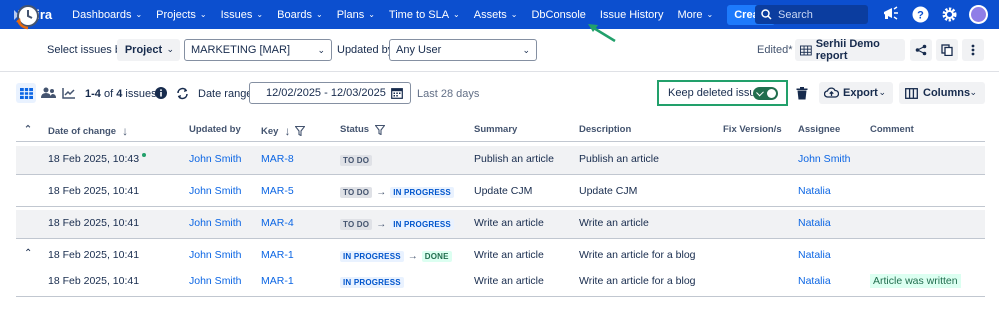 This screenshot has width=999, height=310. What do you see at coordinates (242, 15) in the screenshot?
I see `nav-item-issues: Issues ⌄` at bounding box center [242, 15].